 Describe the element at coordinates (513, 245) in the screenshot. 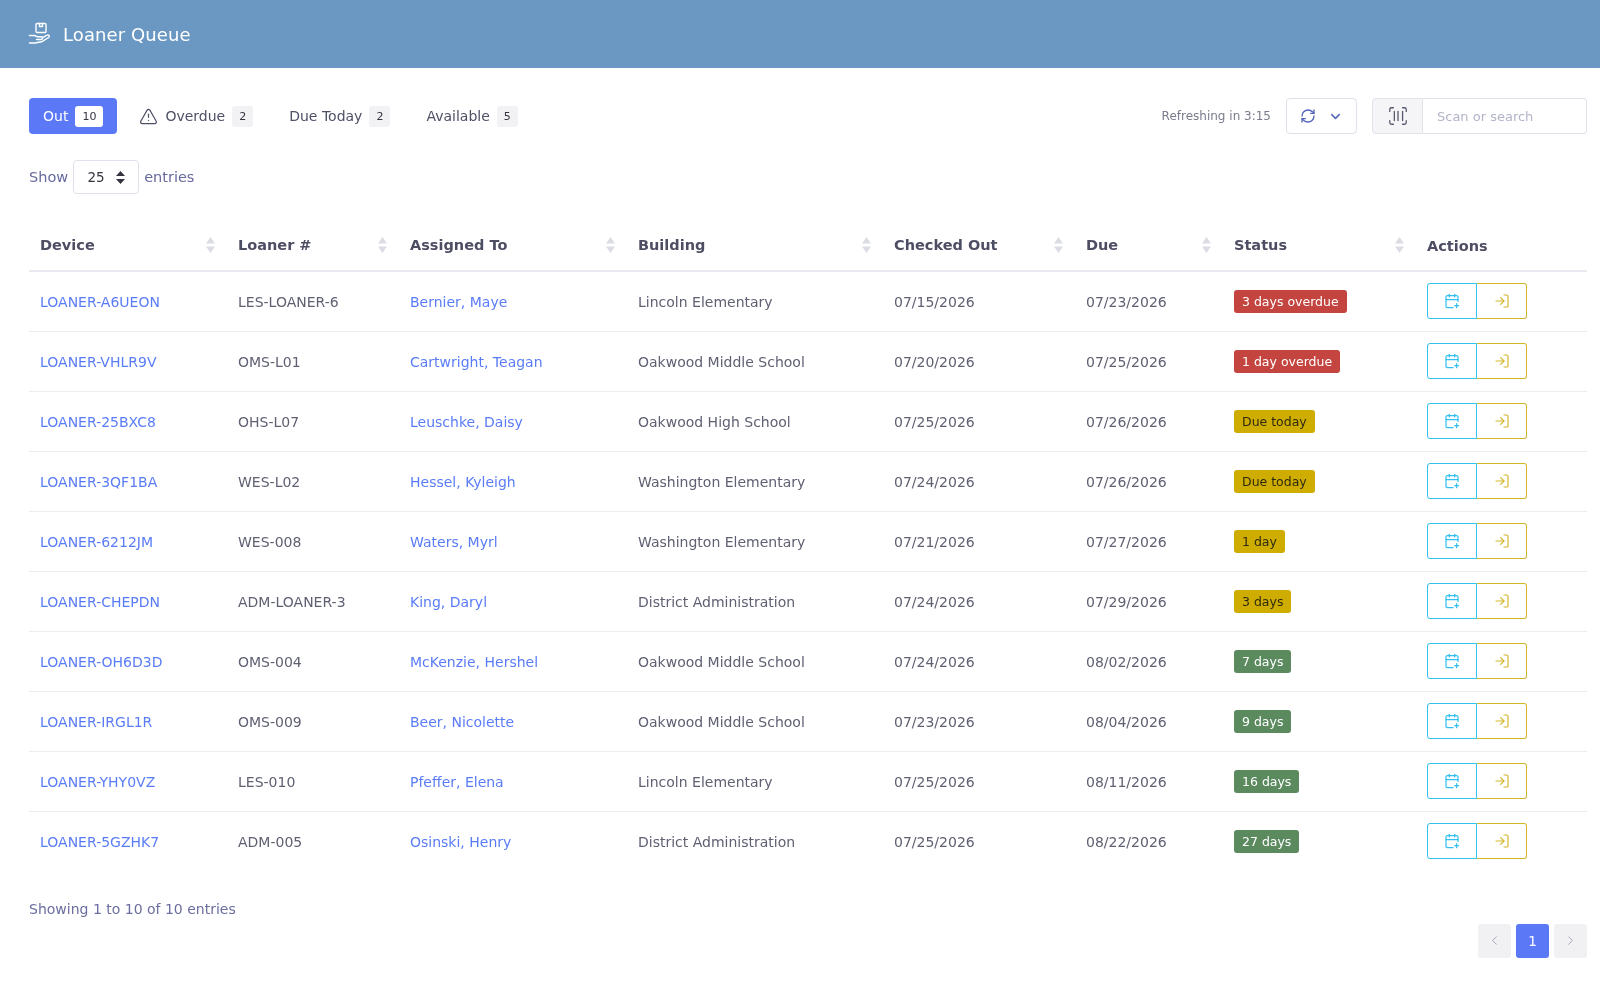

I see `sort-column-header: Assigned To` at that location.